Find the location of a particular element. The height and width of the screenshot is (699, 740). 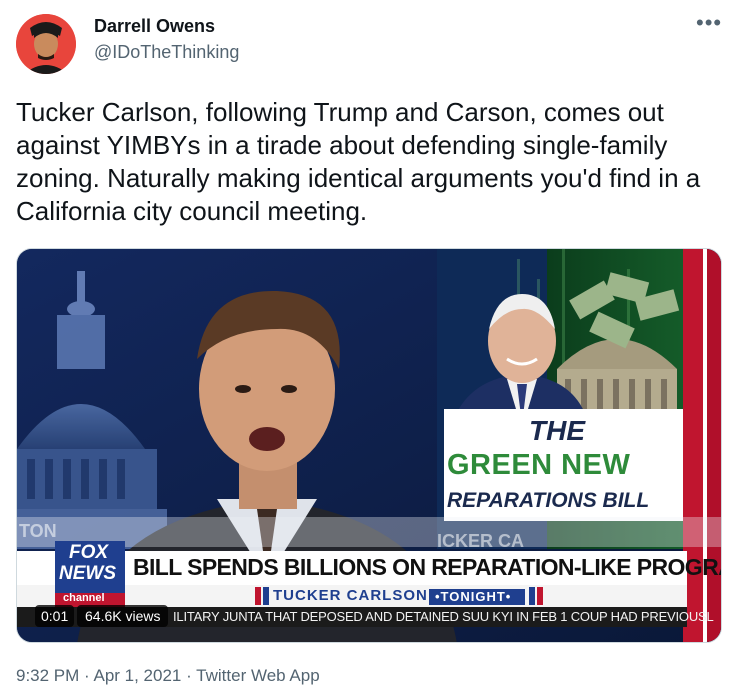

tweet-timestamp: 9:32 PM · Apr 1, 2021 · Twitter Web App is located at coordinates (168, 676).